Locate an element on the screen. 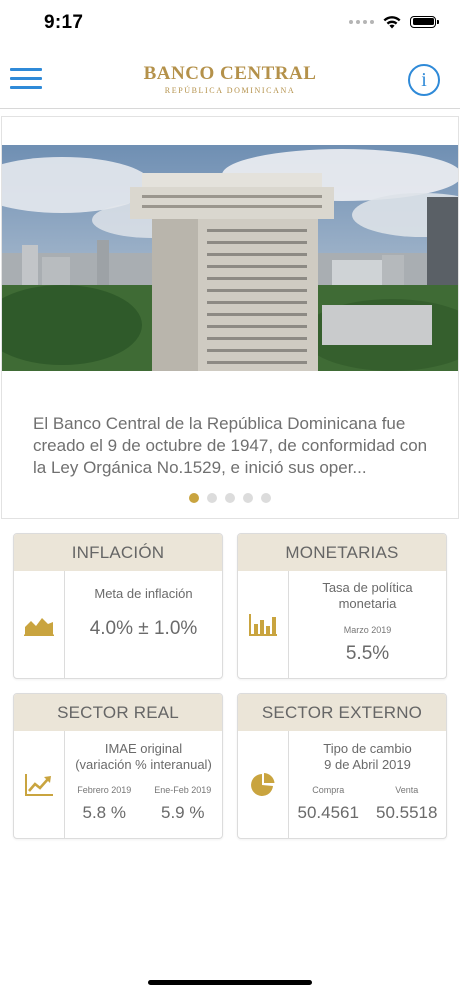  status-time: 9:17 is located at coordinates (64, 22).